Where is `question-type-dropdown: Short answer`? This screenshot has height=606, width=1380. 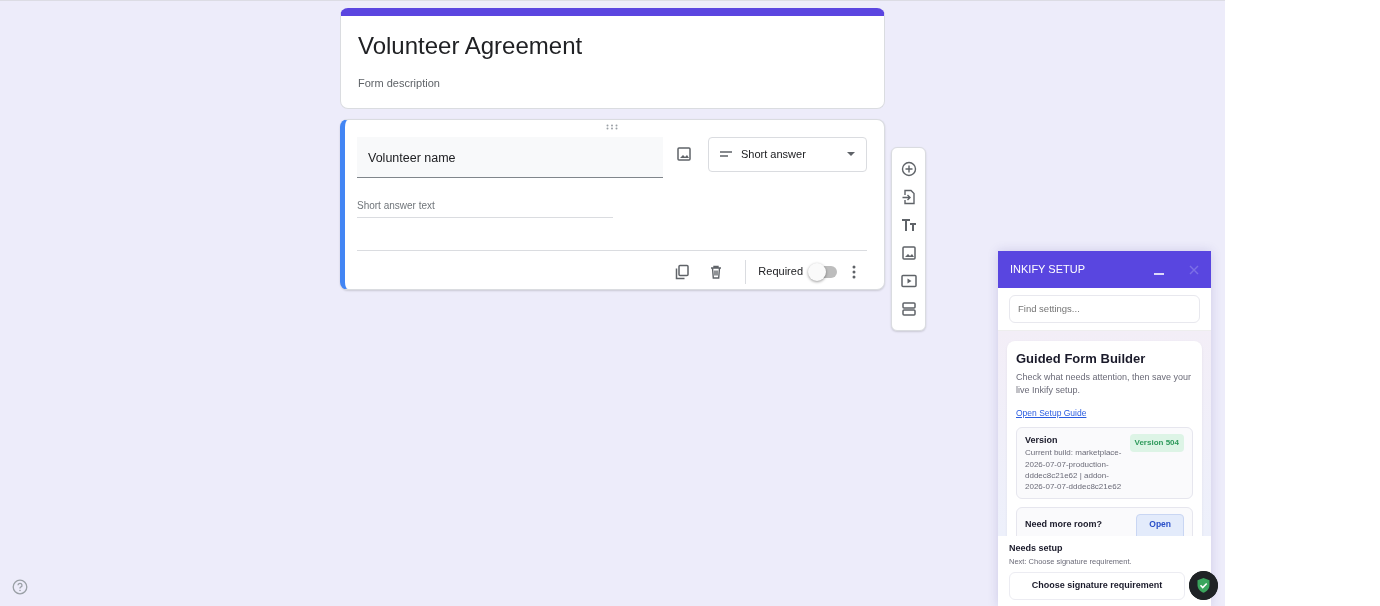 question-type-dropdown: Short answer is located at coordinates (787, 154).